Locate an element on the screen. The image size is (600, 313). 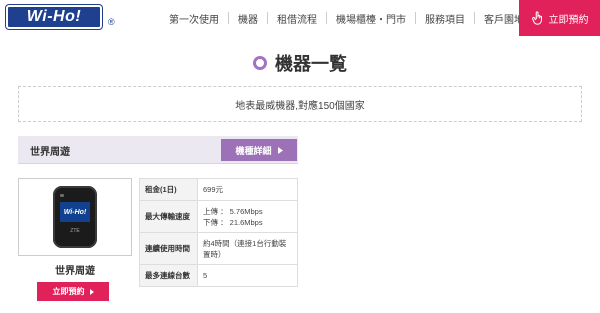
nav-item-counters-stores: 機場櫃檯・門市 is located at coordinates (371, 18).